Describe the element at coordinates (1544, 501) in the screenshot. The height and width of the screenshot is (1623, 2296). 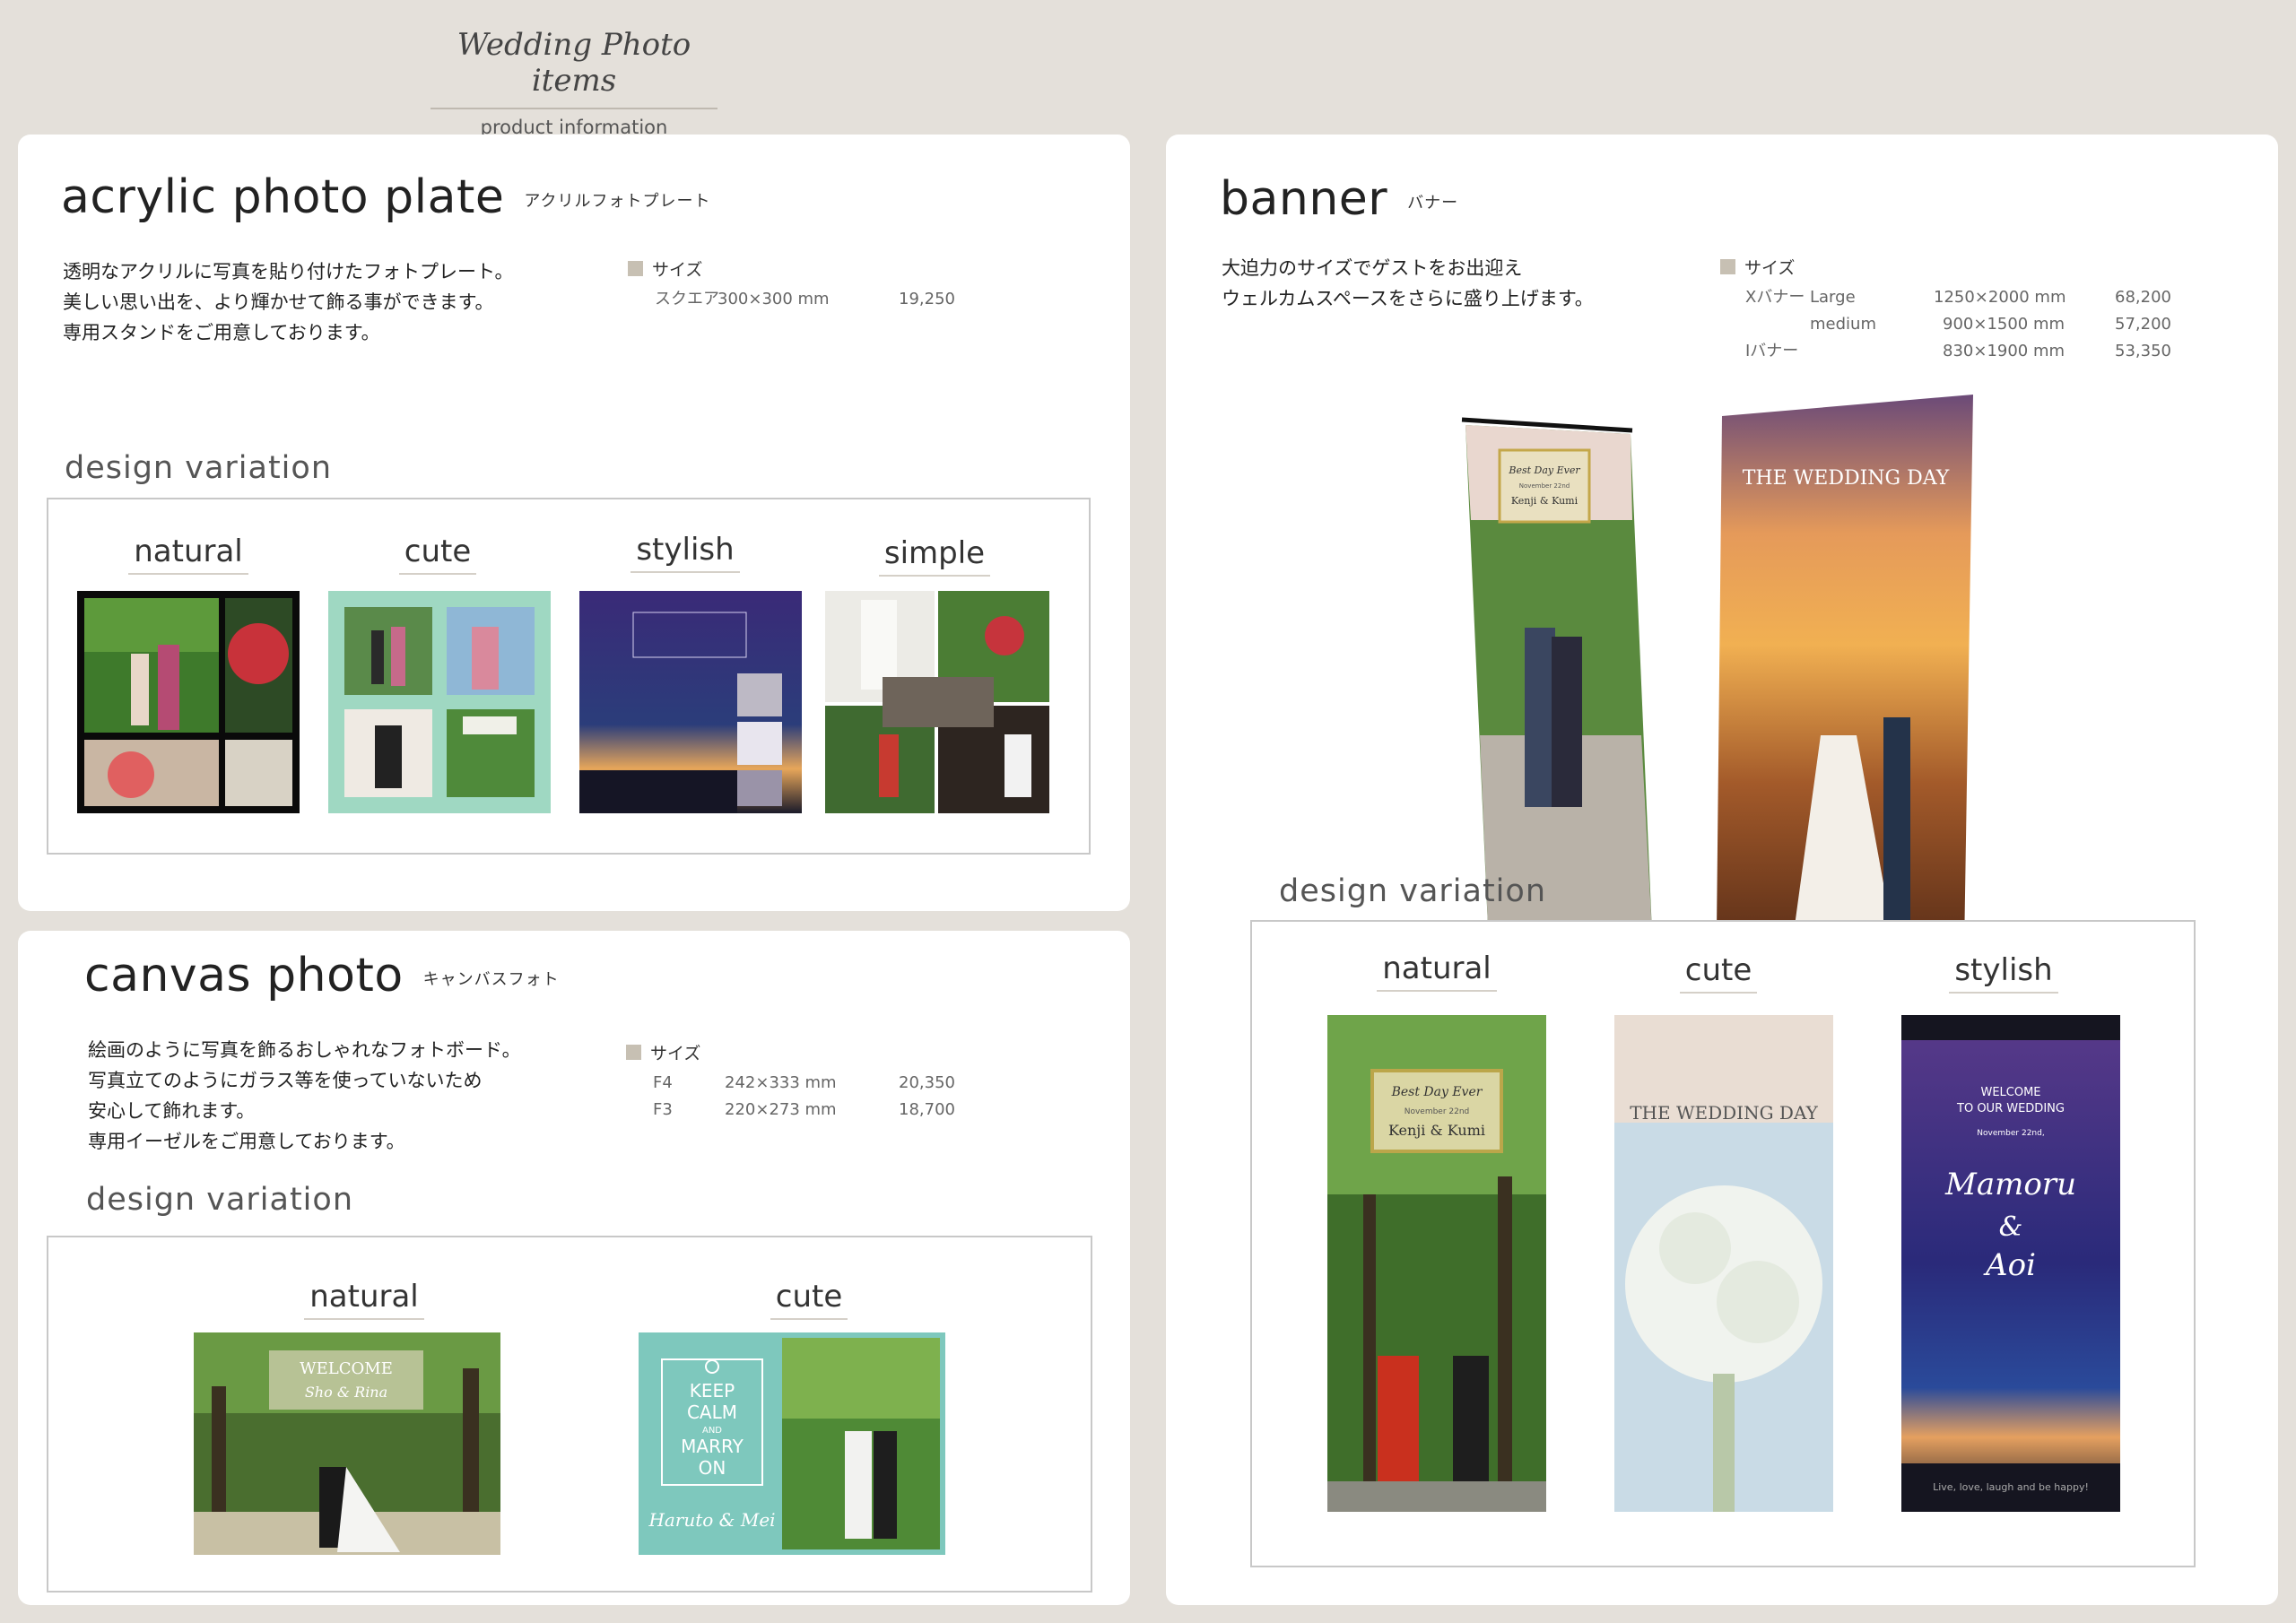
I see `sample-left-names: Kenji & Kumi` at that location.